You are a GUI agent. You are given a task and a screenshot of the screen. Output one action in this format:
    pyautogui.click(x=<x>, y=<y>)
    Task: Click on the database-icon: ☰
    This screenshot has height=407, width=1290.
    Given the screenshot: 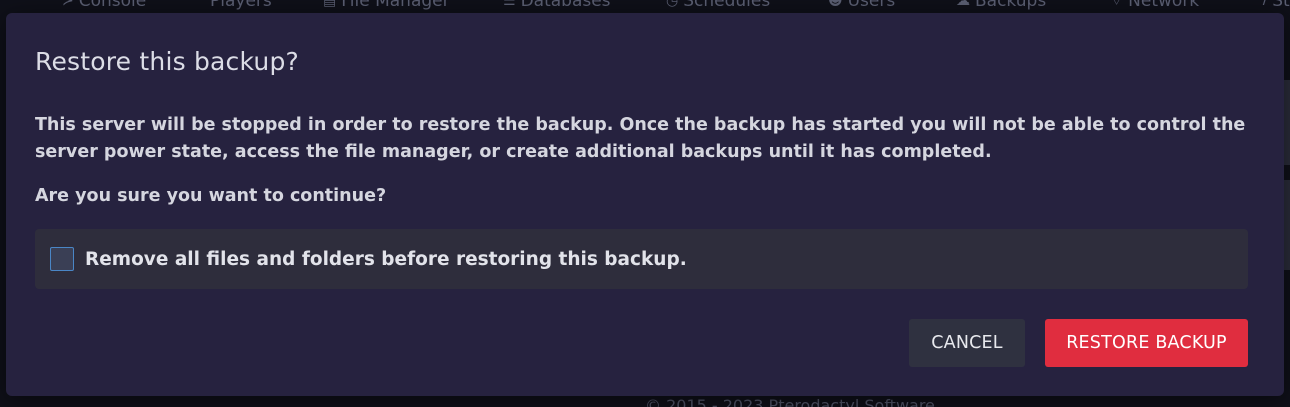 What is the action you would take?
    pyautogui.click(x=509, y=4)
    